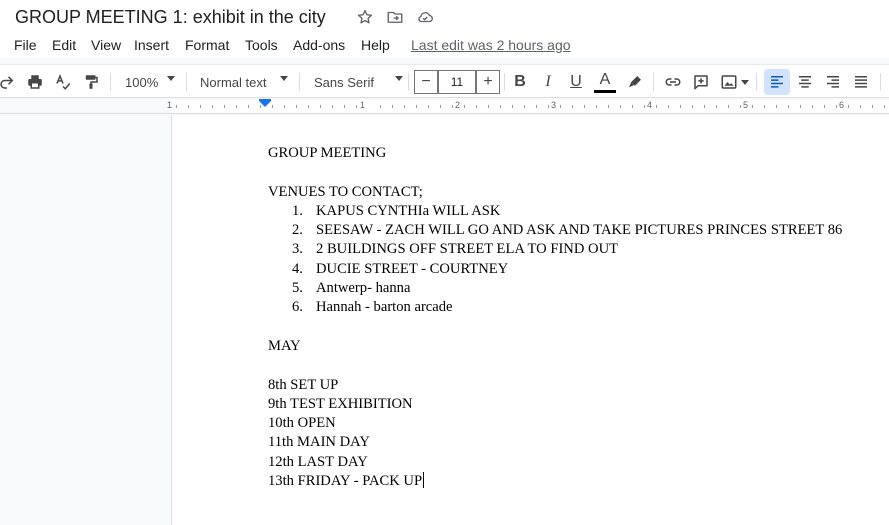 This screenshot has width=889, height=525. What do you see at coordinates (576, 82) in the screenshot?
I see `underline-button: U` at bounding box center [576, 82].